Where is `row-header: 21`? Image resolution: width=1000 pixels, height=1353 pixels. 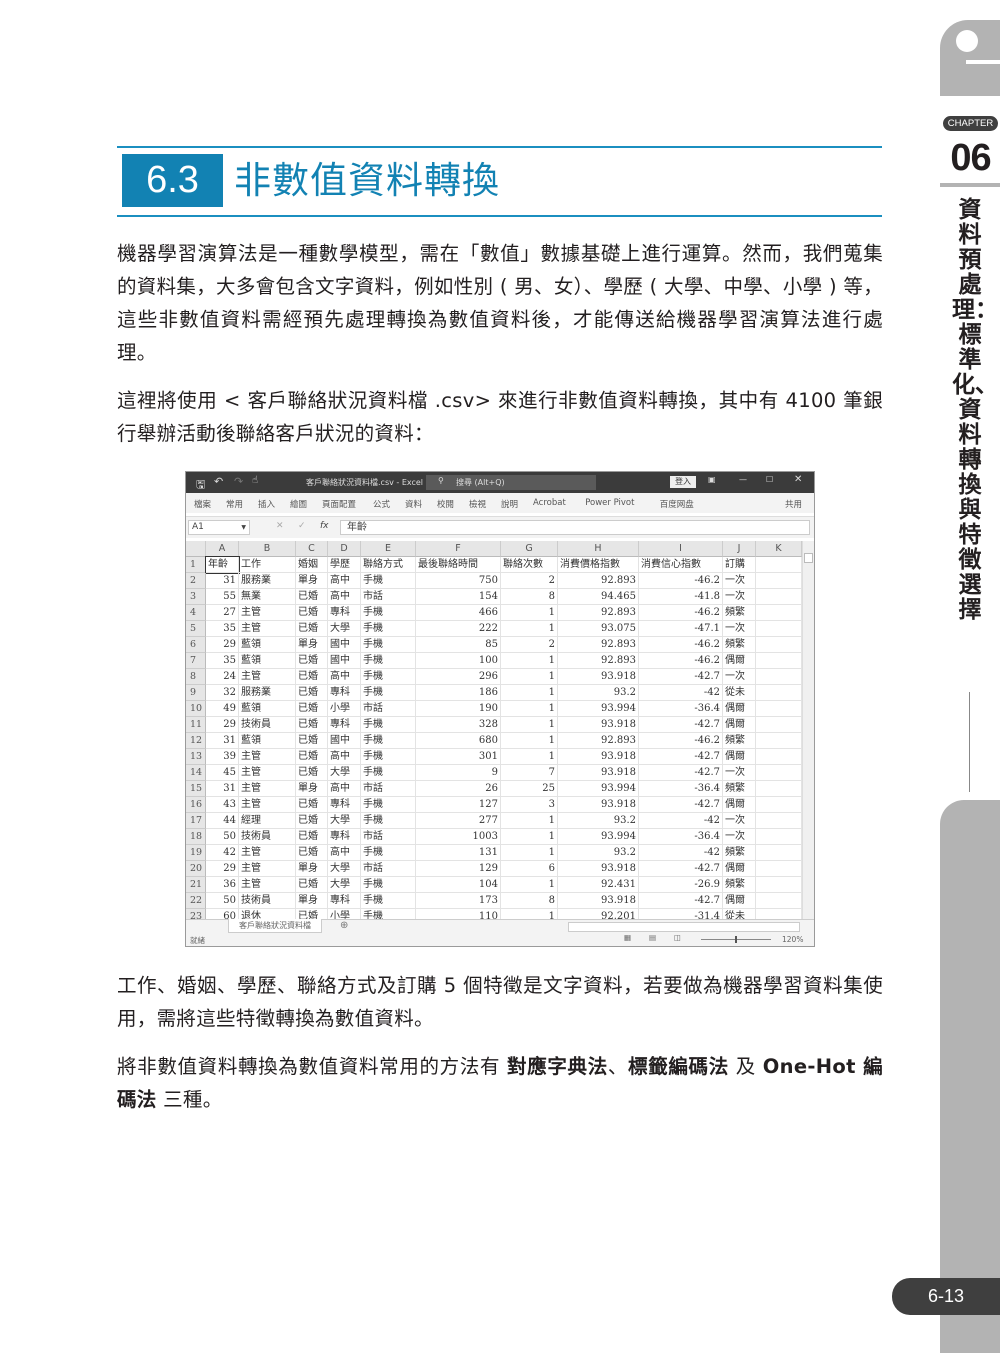 row-header: 21 is located at coordinates (196, 885).